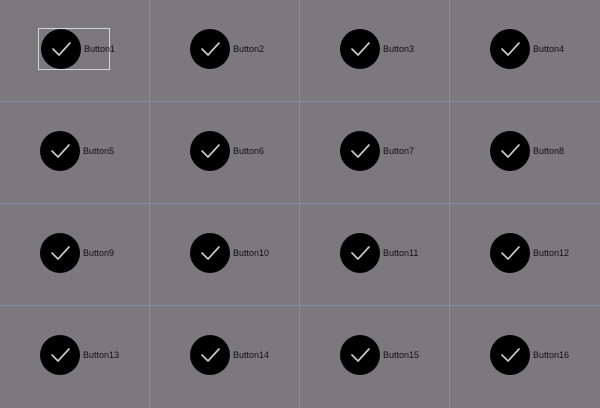 Image resolution: width=600 pixels, height=408 pixels. I want to click on button-3: Button3, so click(376, 49).